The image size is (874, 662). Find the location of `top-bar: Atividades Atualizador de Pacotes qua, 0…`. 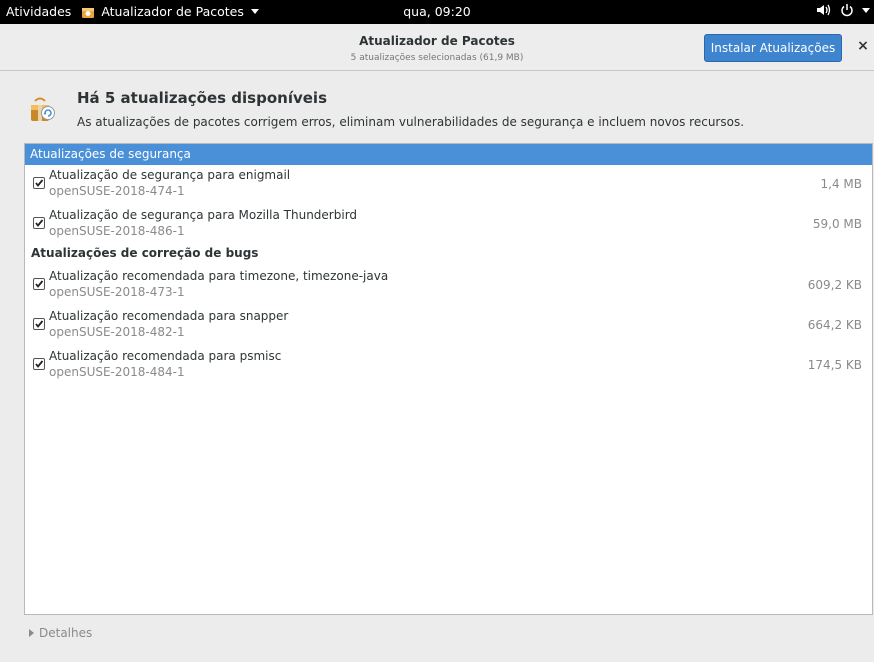

top-bar: Atividades Atualizador de Pacotes qua, 0… is located at coordinates (437, 12).